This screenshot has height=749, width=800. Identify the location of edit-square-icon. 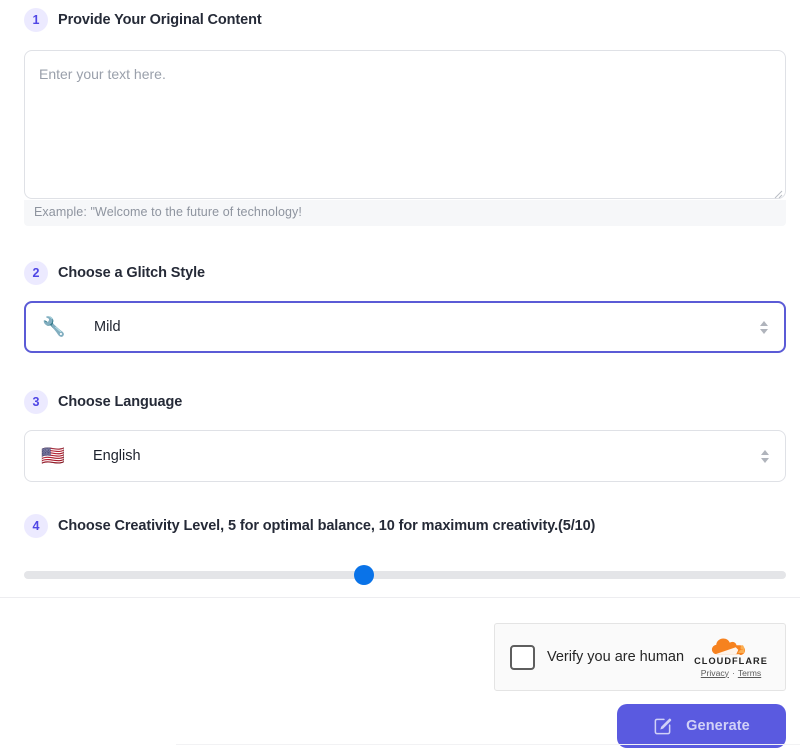
(662, 726).